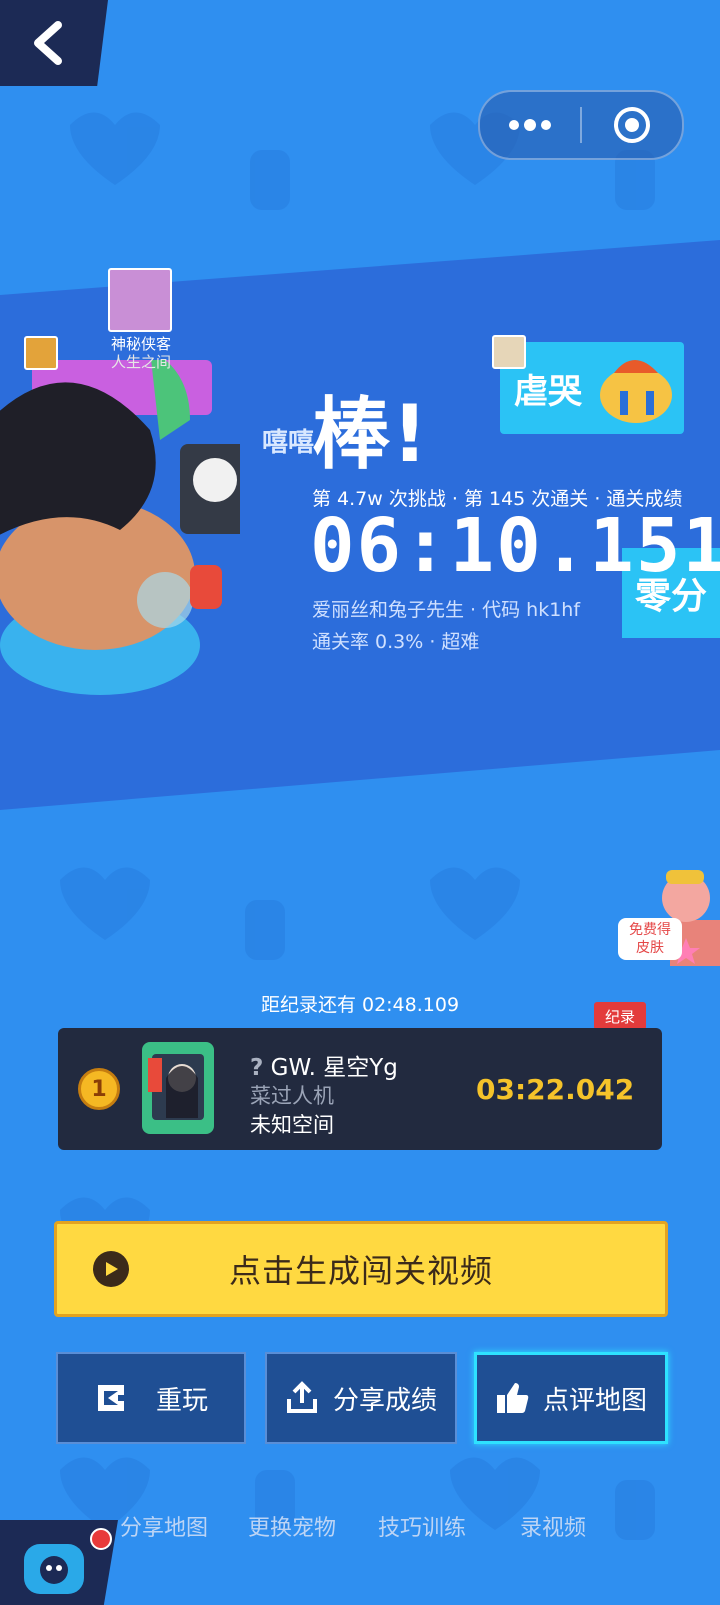  Describe the element at coordinates (140, 362) in the screenshot. I see `mystery-player-sub: 人生之间` at that location.